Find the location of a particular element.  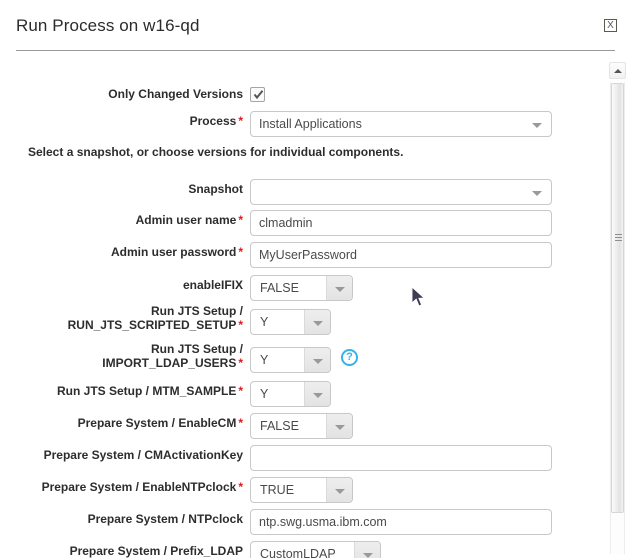

input-ntpclock: ntp.swg.usma.ibm.com is located at coordinates (401, 522).